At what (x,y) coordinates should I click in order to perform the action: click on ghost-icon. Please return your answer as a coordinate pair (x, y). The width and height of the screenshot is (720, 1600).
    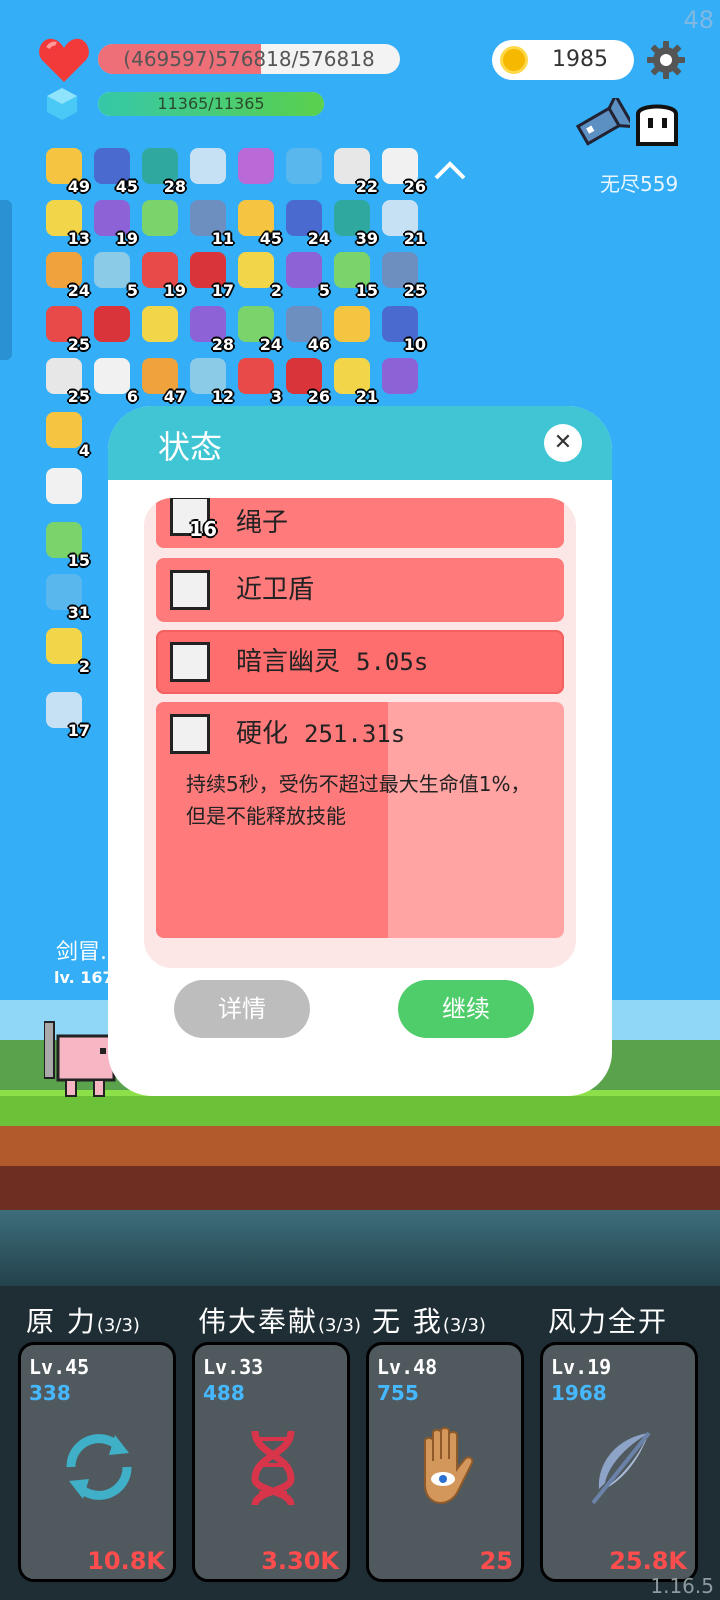
    Looking at the image, I should click on (657, 124).